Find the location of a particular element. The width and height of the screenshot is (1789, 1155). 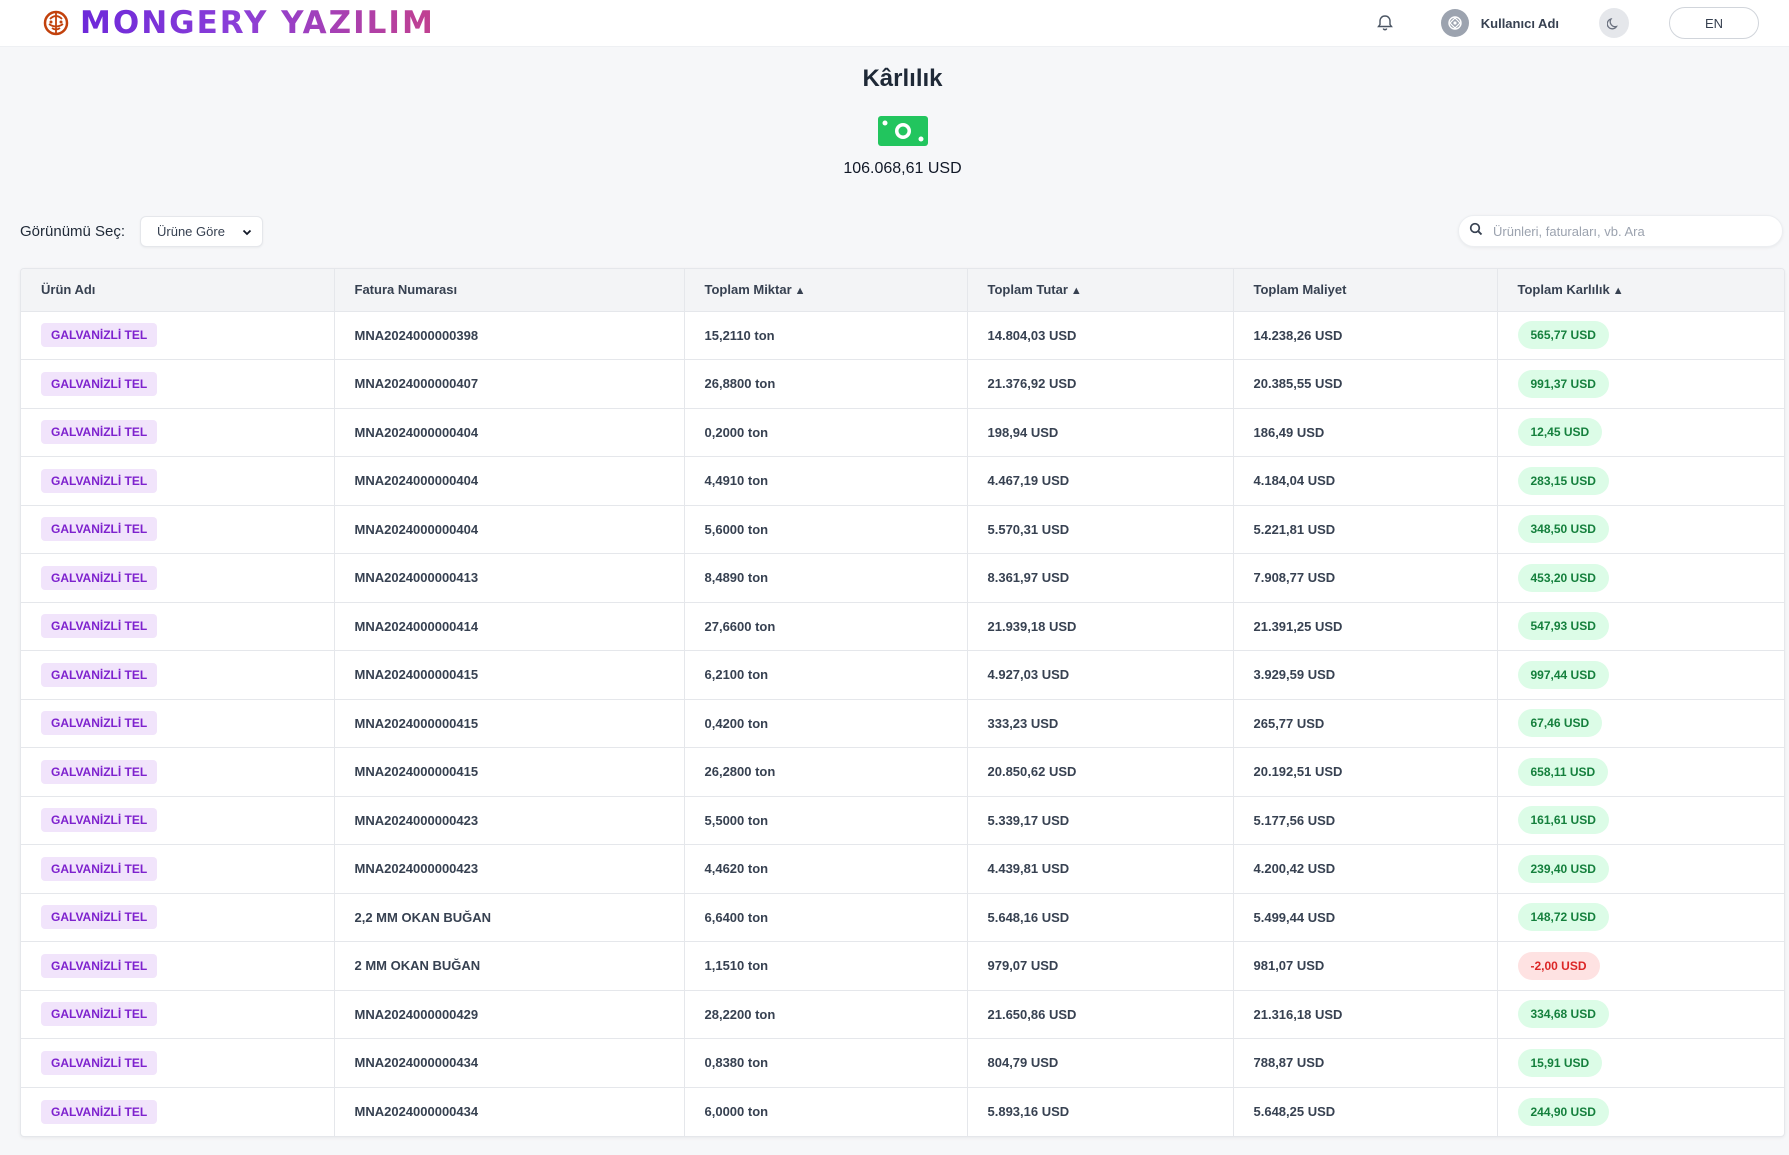

product-name-header: Ürün Adı is located at coordinates (178, 290).